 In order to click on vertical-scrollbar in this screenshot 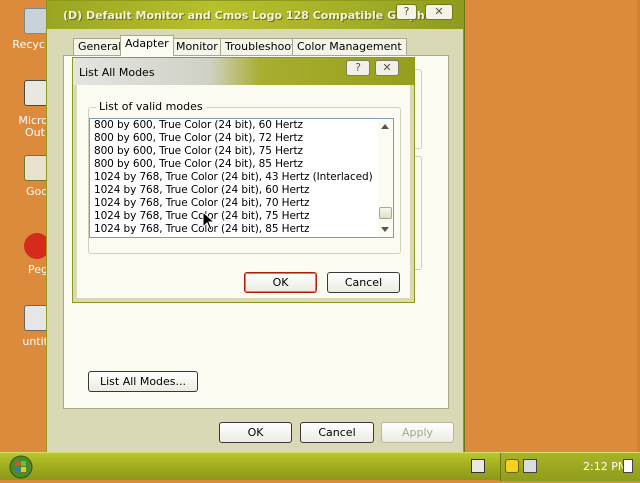, I will do `click(385, 178)`.